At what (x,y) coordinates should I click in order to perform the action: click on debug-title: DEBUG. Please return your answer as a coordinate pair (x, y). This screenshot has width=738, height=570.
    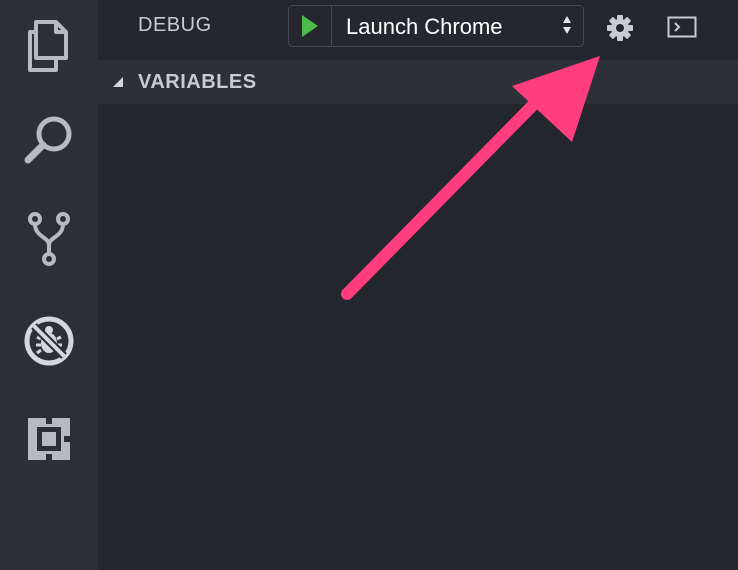
    Looking at the image, I should click on (175, 25).